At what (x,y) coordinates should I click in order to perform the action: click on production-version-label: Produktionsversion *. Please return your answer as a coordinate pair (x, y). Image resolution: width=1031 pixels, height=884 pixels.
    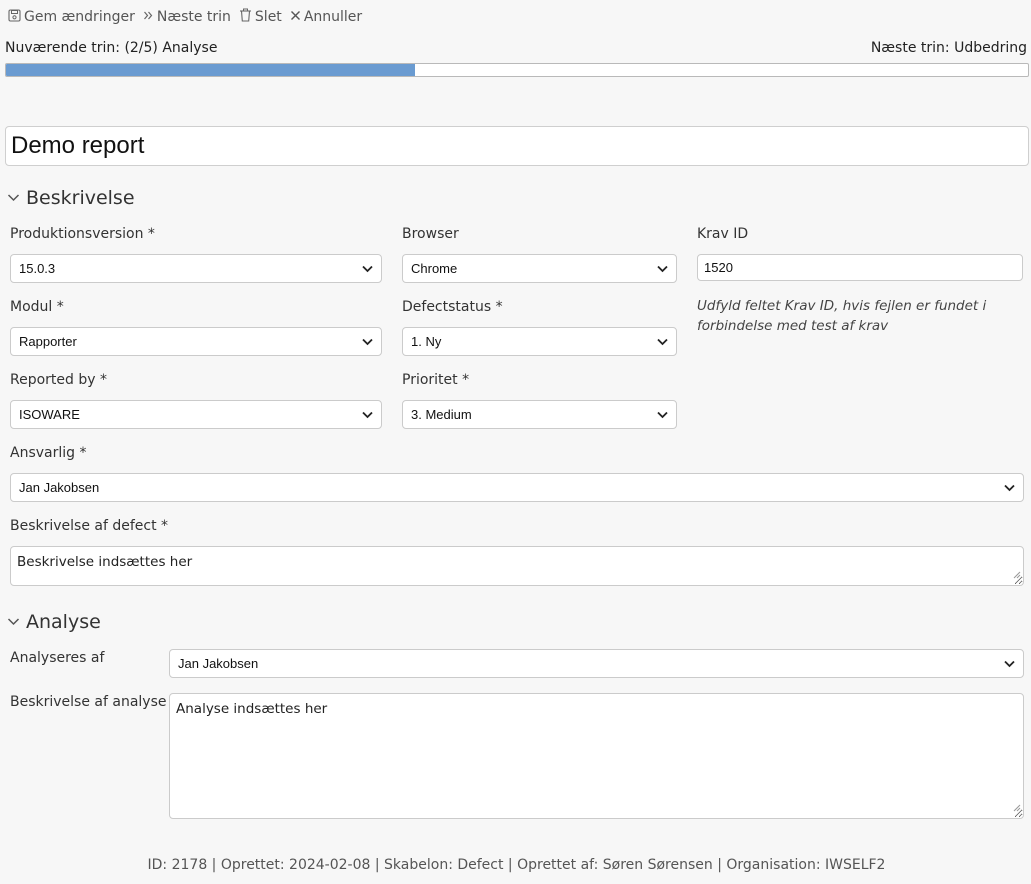
    Looking at the image, I should click on (82, 234).